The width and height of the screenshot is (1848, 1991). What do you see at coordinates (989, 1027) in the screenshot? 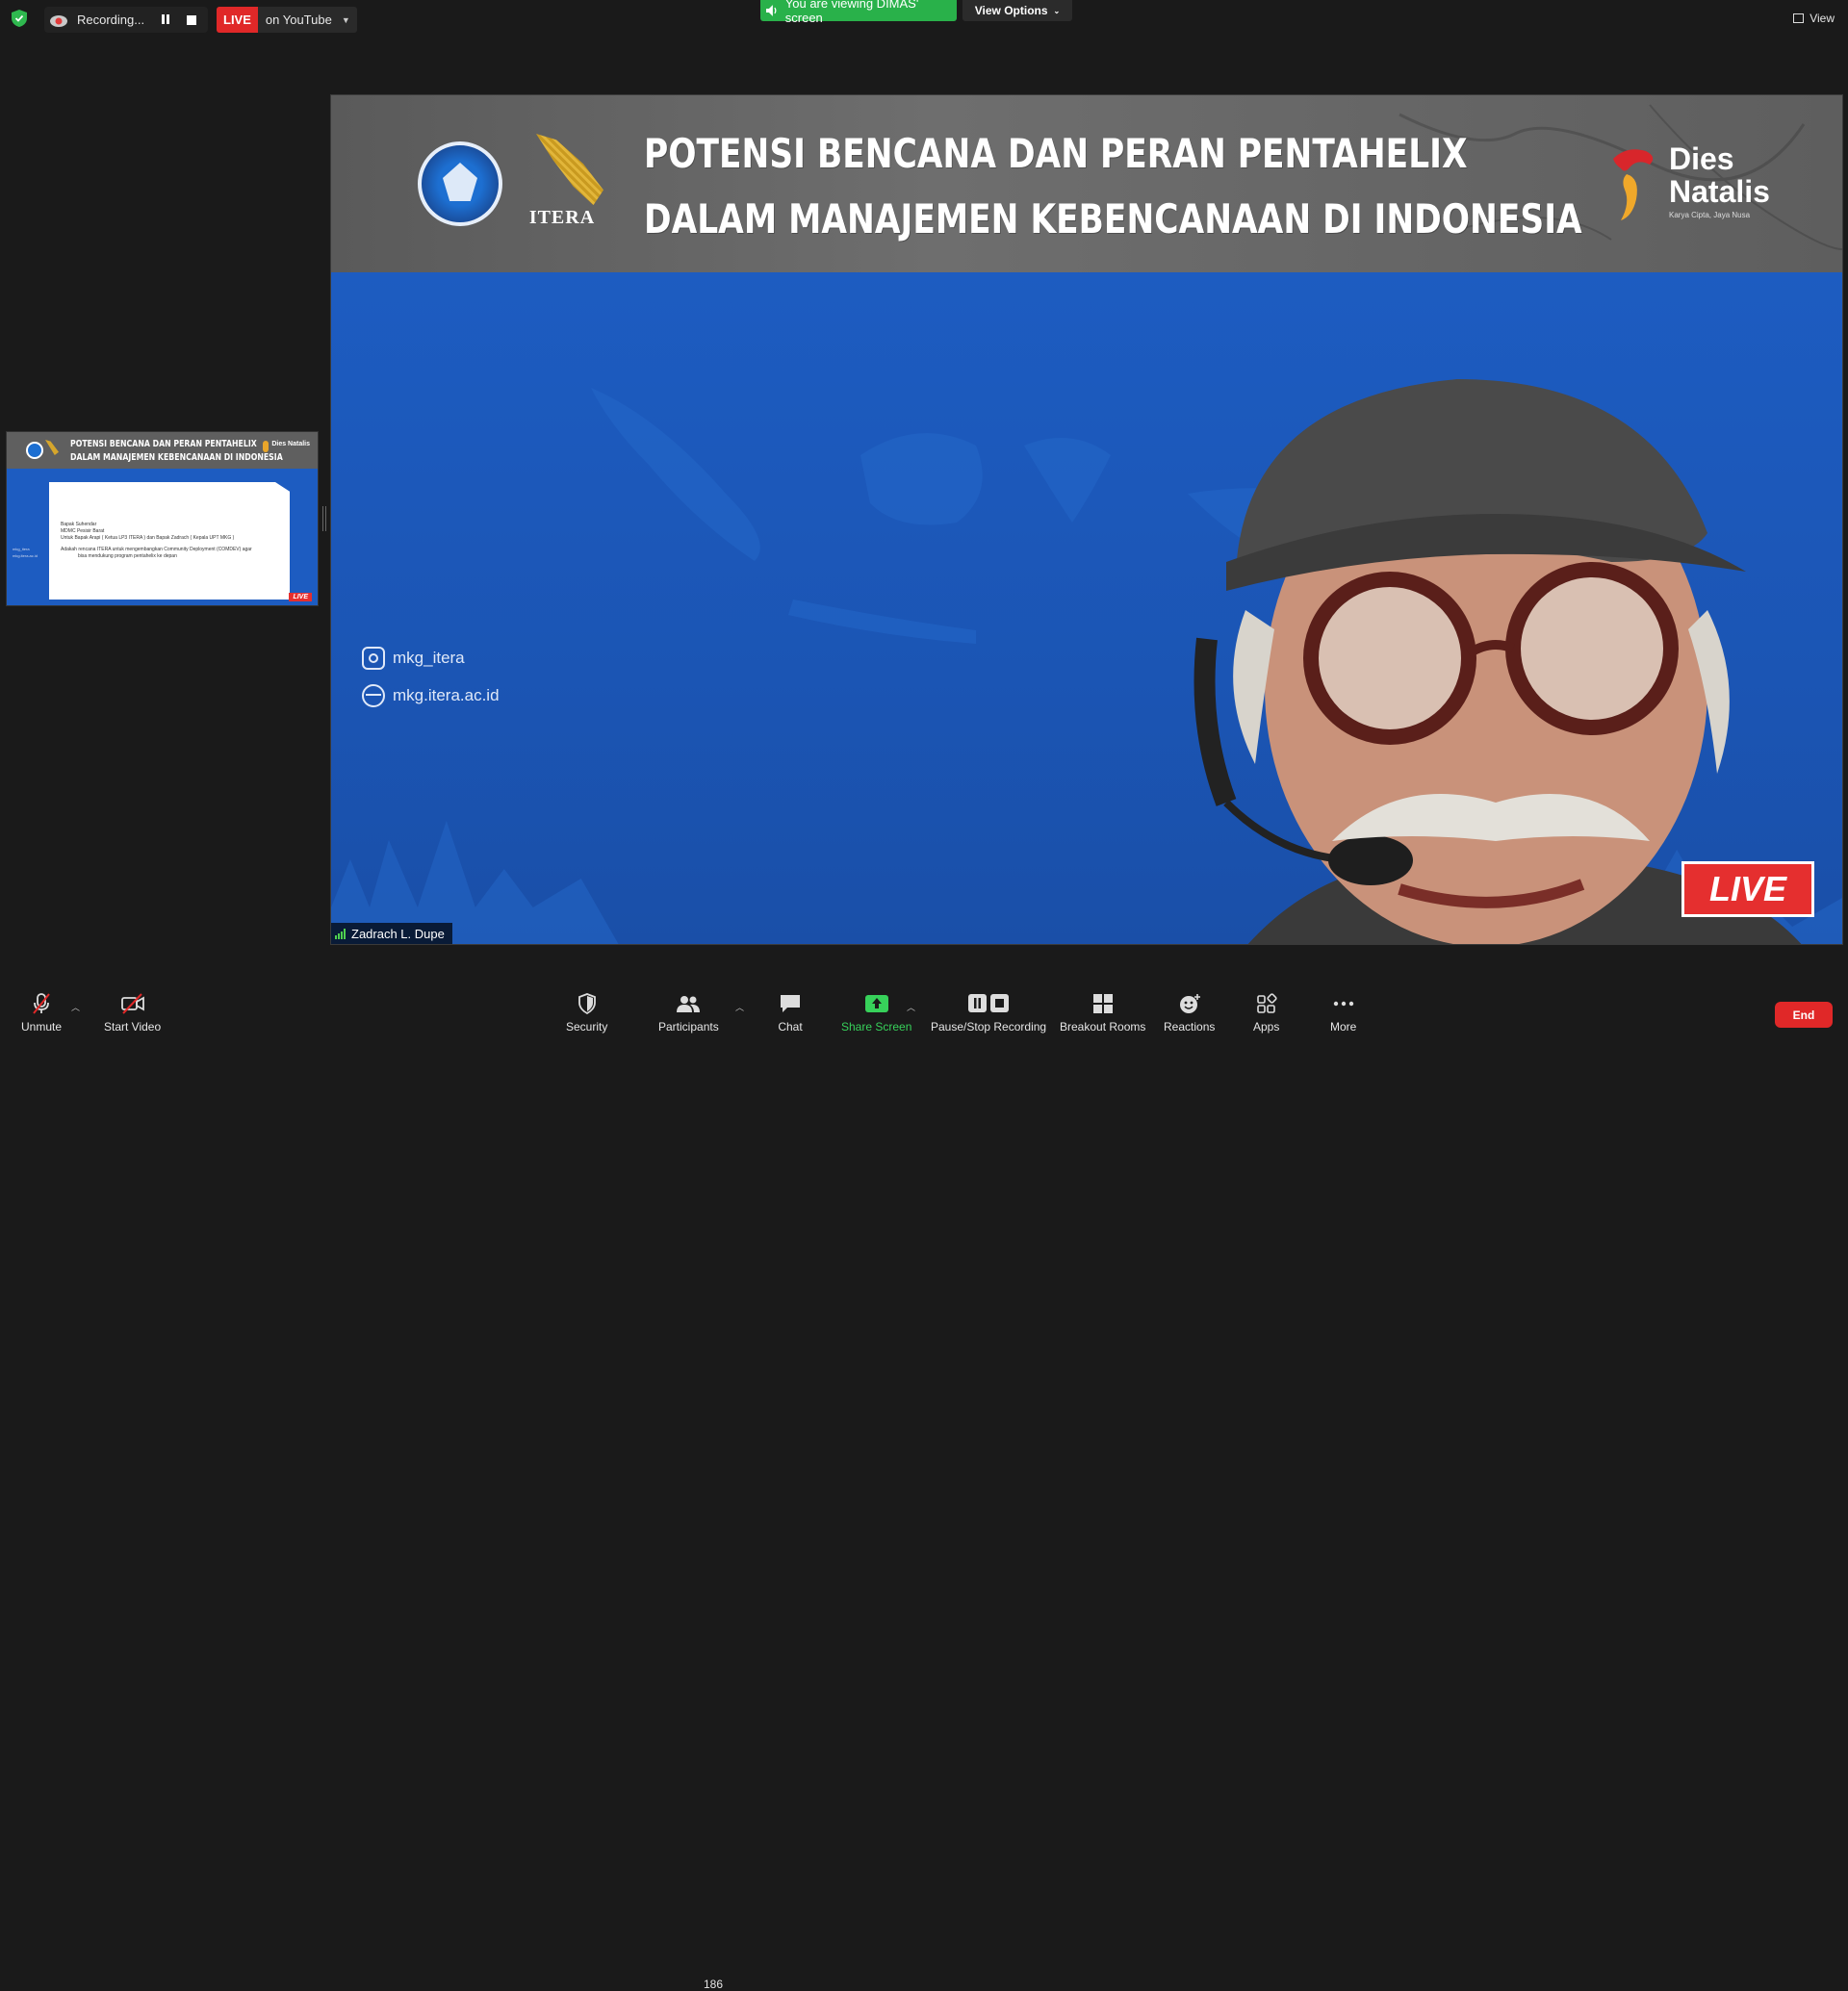
I see `pause-stop-recording-label: Pause/Stop Recording` at bounding box center [989, 1027].